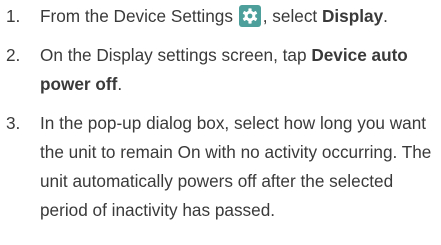 The height and width of the screenshot is (245, 441). What do you see at coordinates (136, 16) in the screenshot?
I see `step-text: From the Device Settings` at bounding box center [136, 16].